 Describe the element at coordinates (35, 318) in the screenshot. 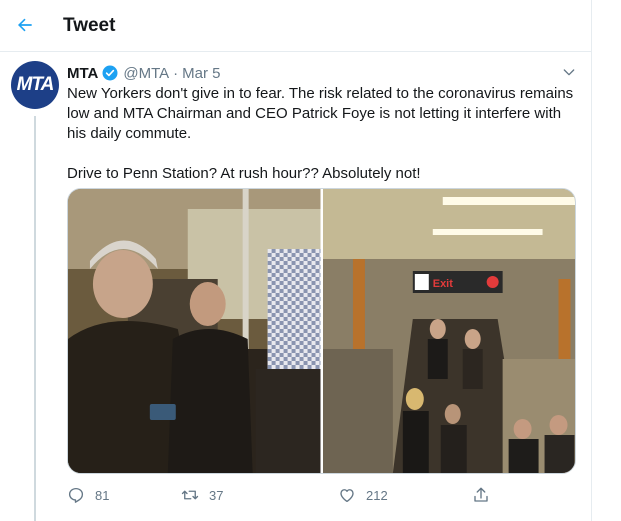

I see `thread-line` at that location.